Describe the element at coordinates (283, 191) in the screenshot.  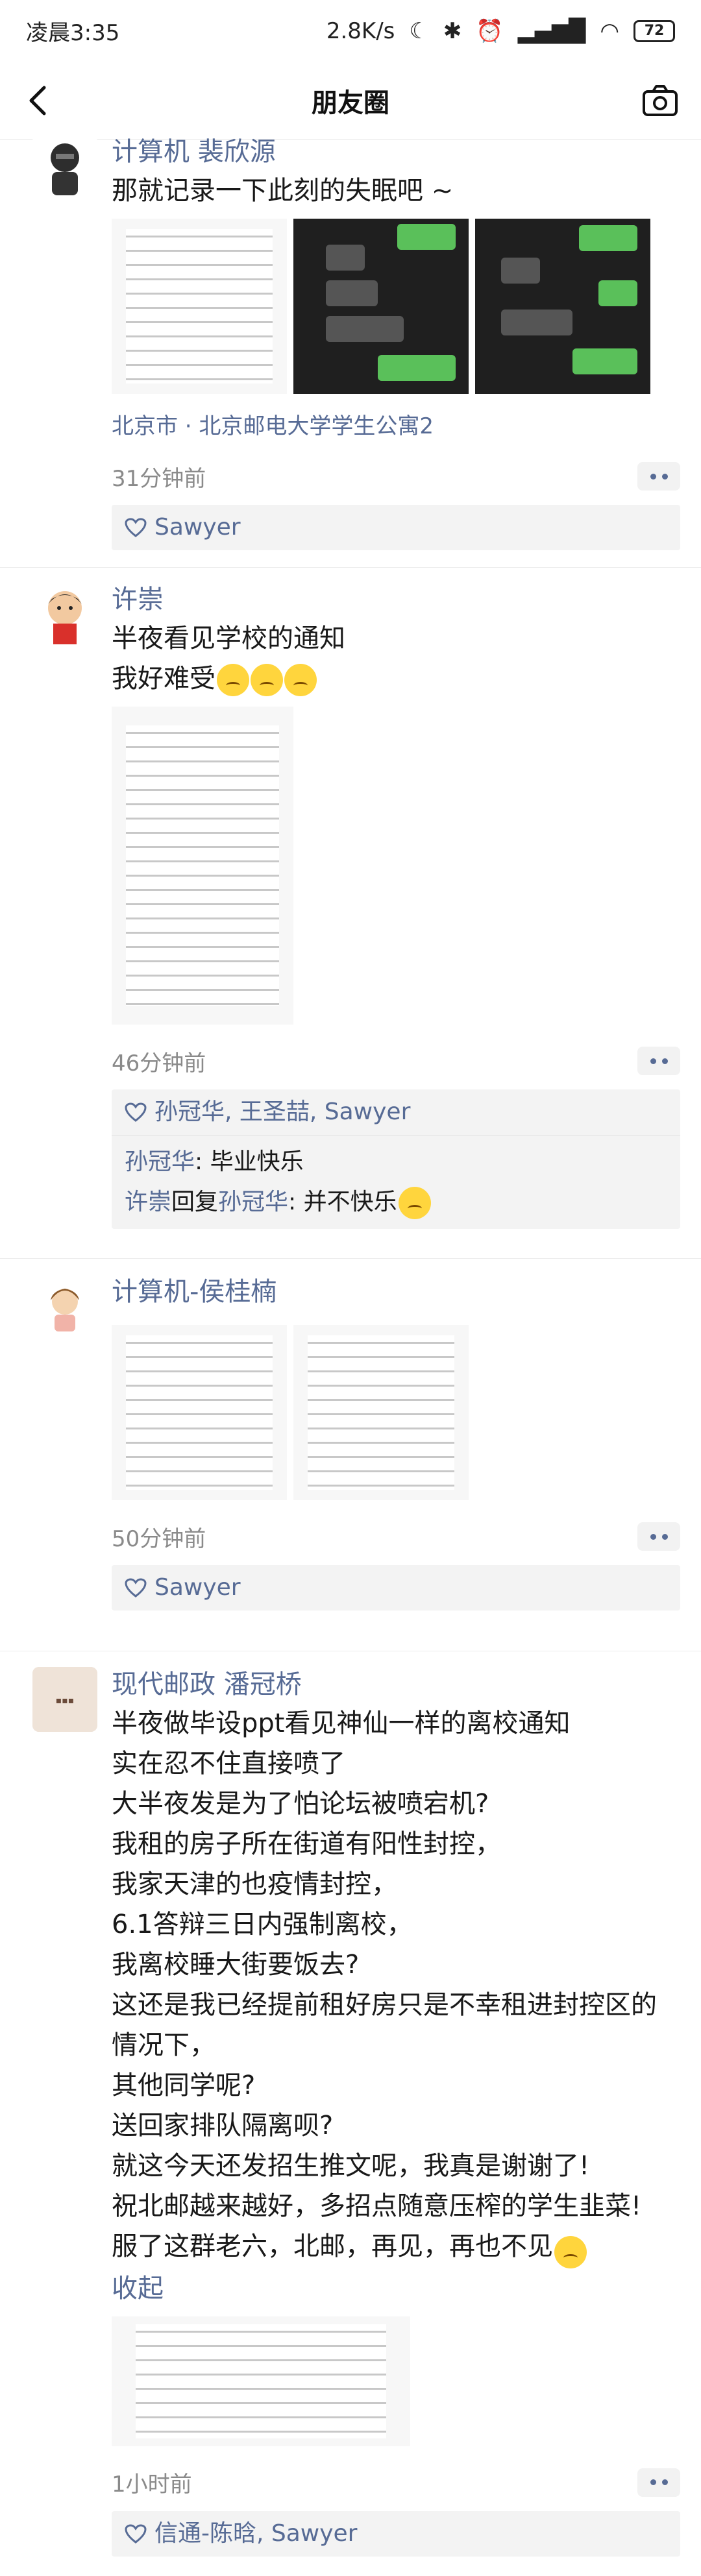
I see `post-text: 那就记录一下此刻的失眠吧 ~` at that location.